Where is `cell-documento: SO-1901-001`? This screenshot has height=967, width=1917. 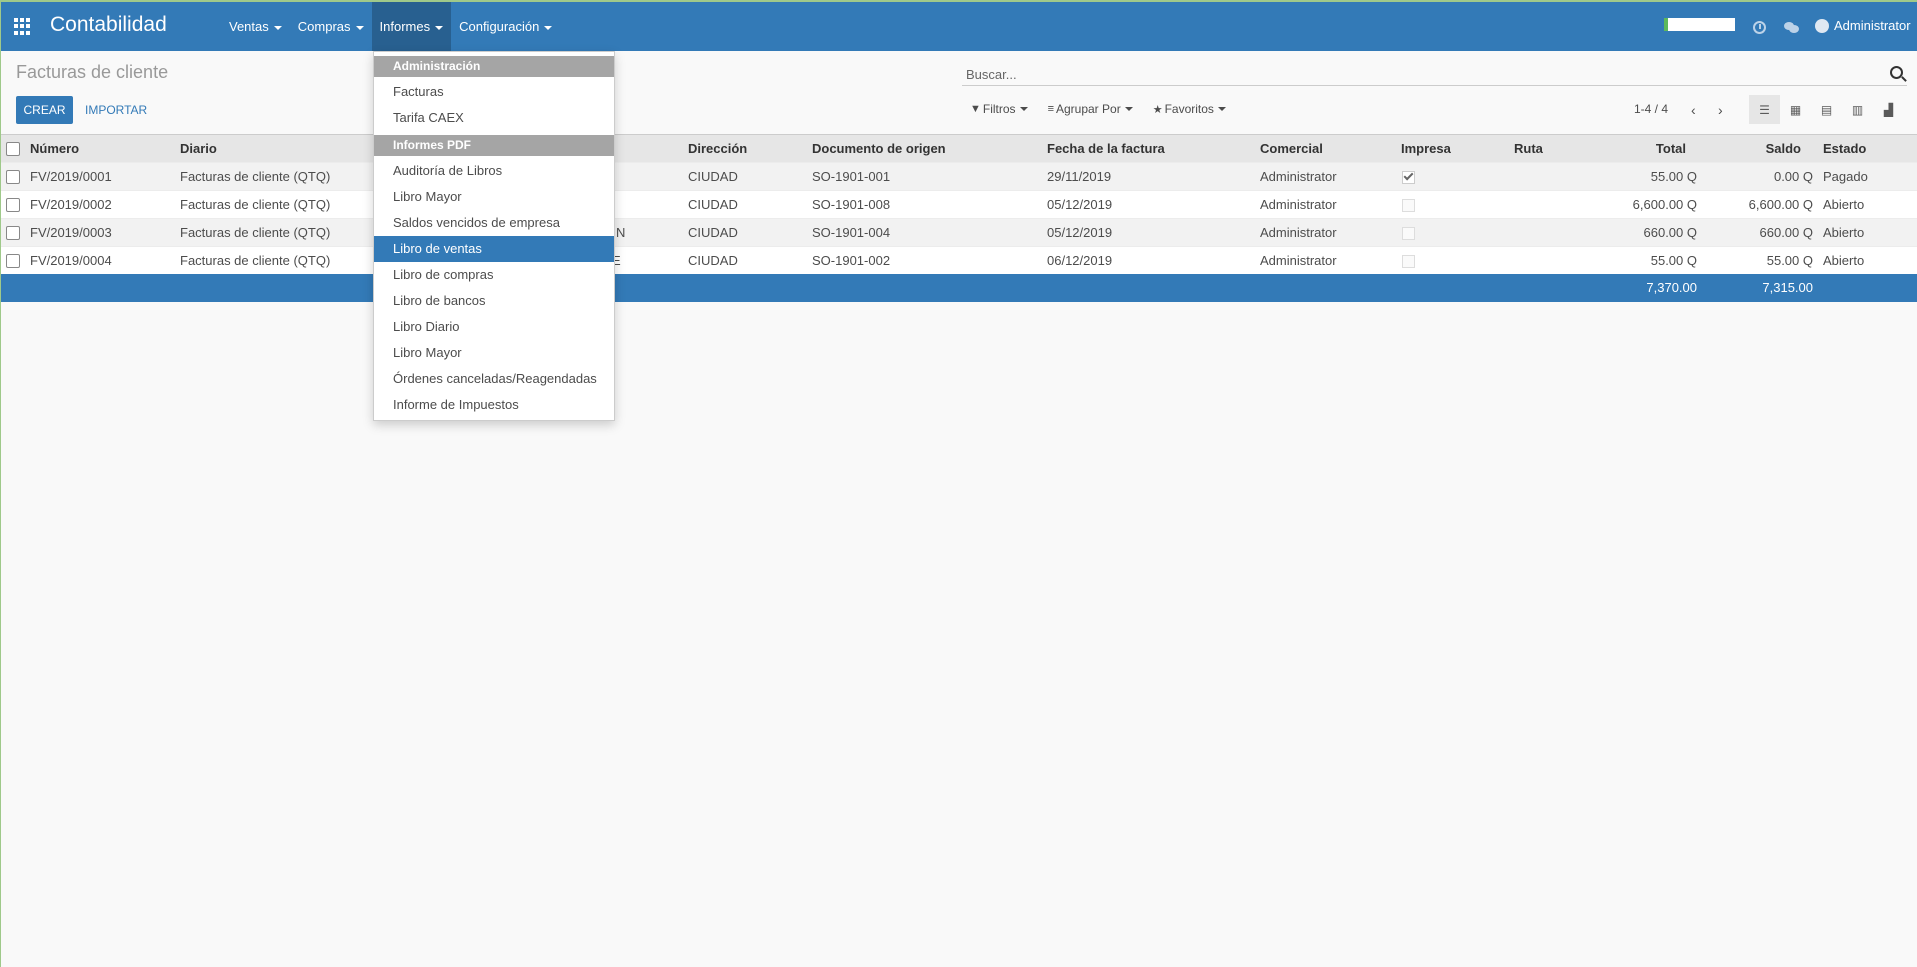
cell-documento: SO-1901-001 is located at coordinates (851, 176).